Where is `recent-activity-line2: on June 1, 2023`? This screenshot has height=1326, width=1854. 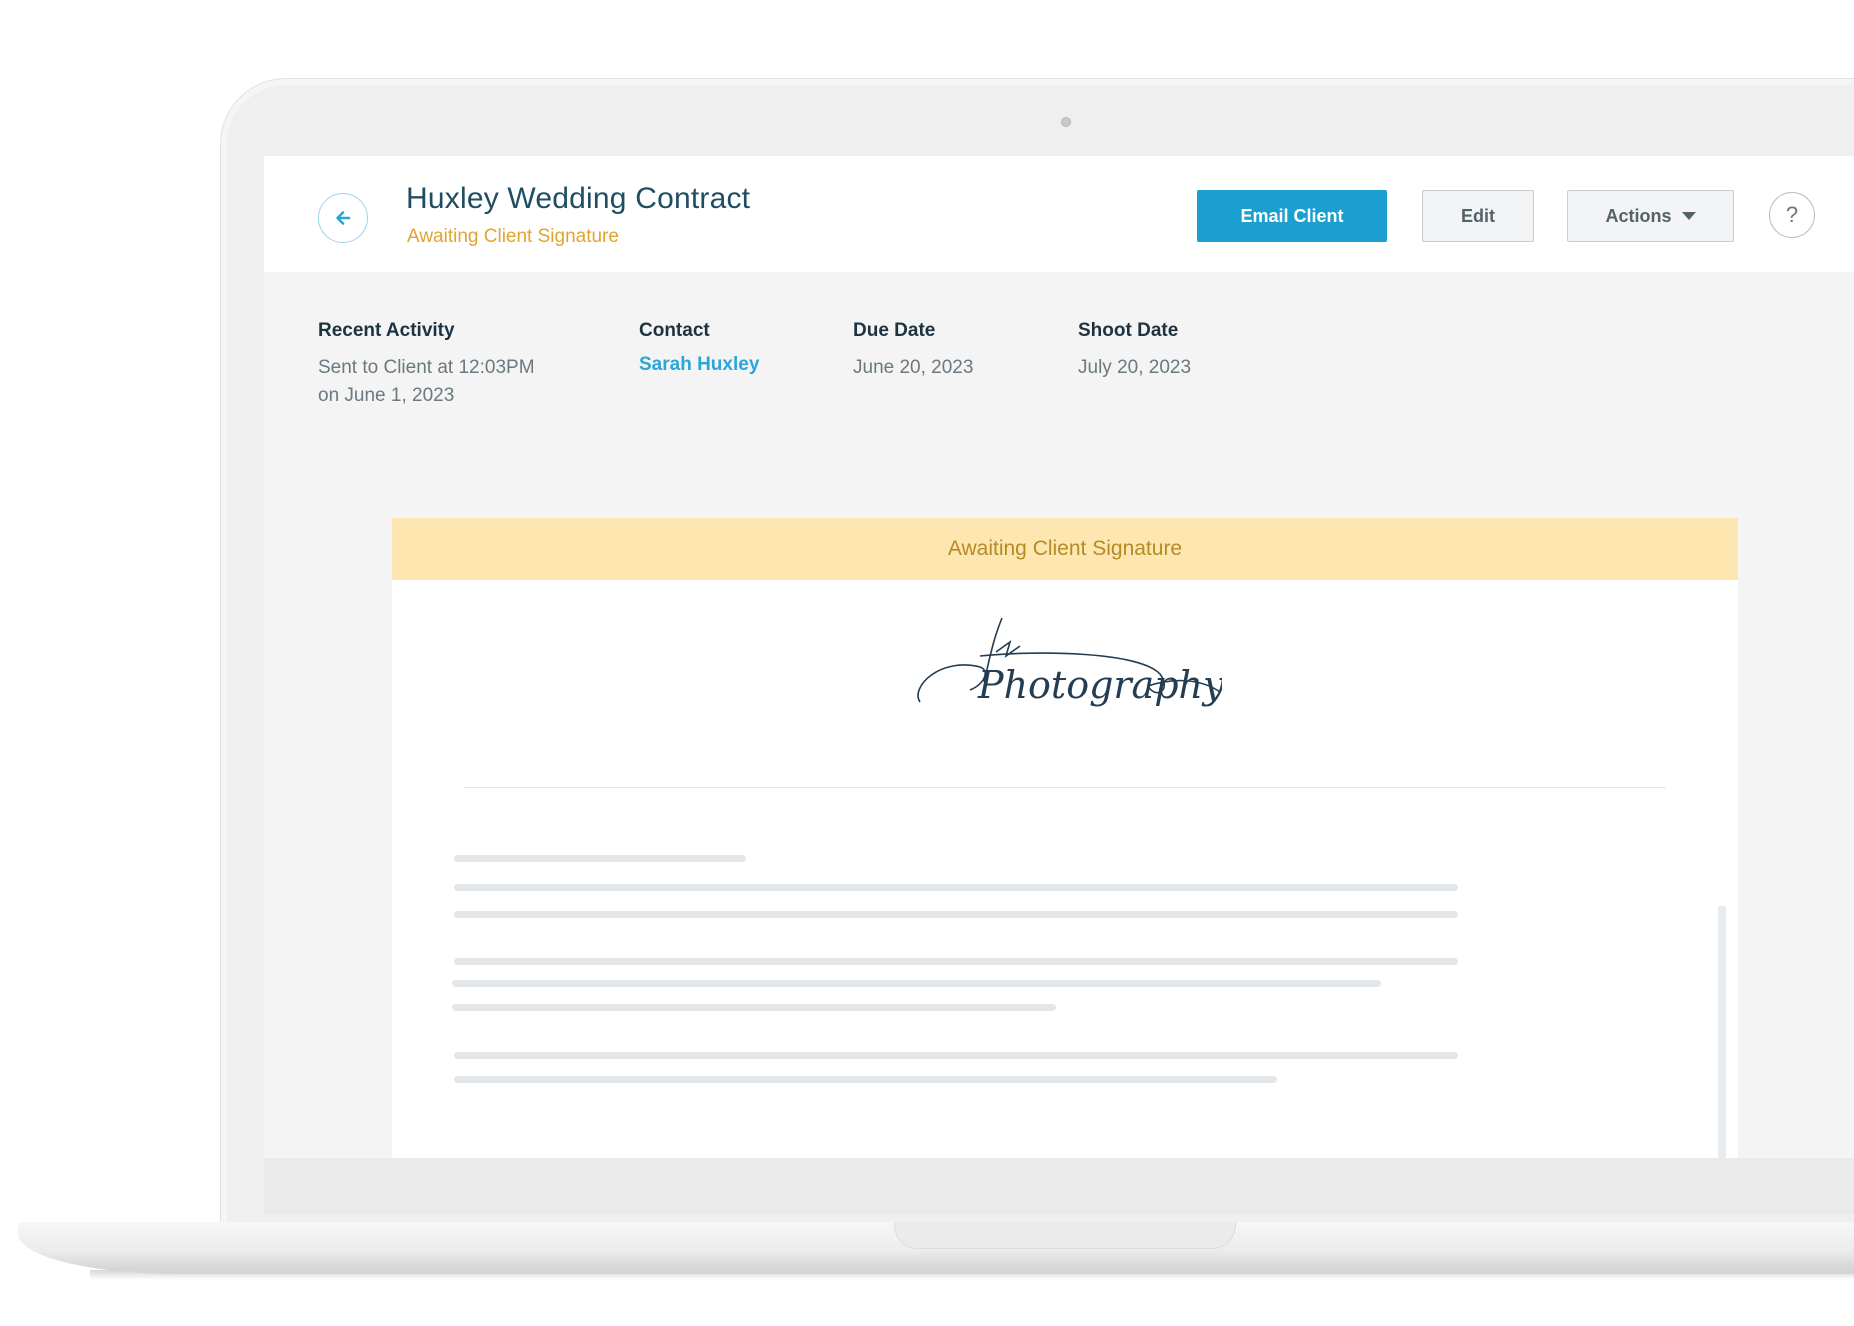
recent-activity-line2: on June 1, 2023 is located at coordinates (386, 395).